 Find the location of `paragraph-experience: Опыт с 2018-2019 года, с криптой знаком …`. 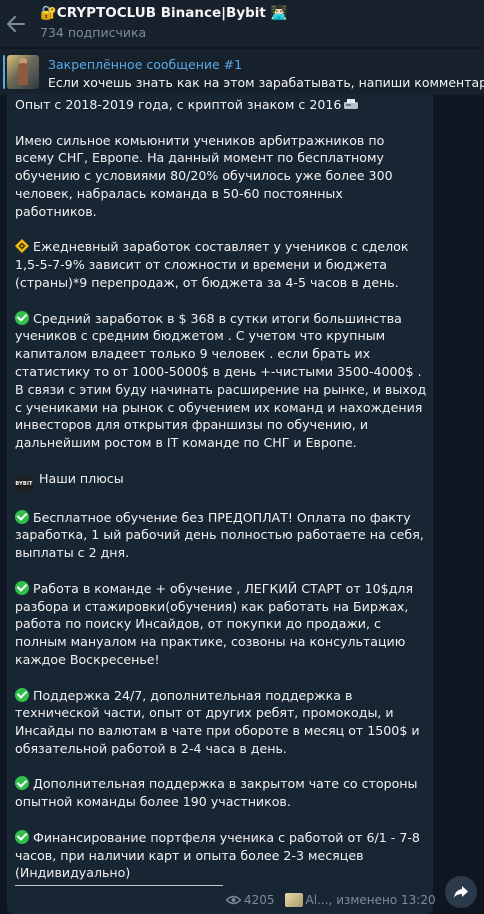

paragraph-experience: Опыт с 2018-2019 года, с криптой знаком … is located at coordinates (178, 104).